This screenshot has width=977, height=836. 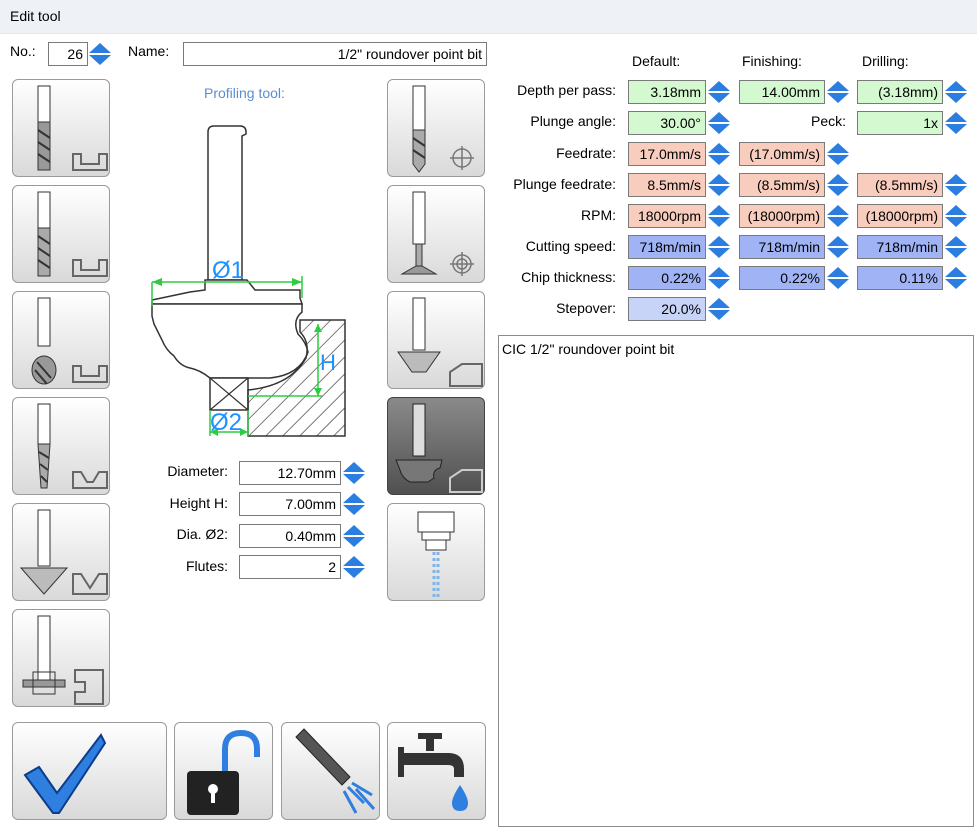 I want to click on checkmark-icon, so click(x=65, y=773).